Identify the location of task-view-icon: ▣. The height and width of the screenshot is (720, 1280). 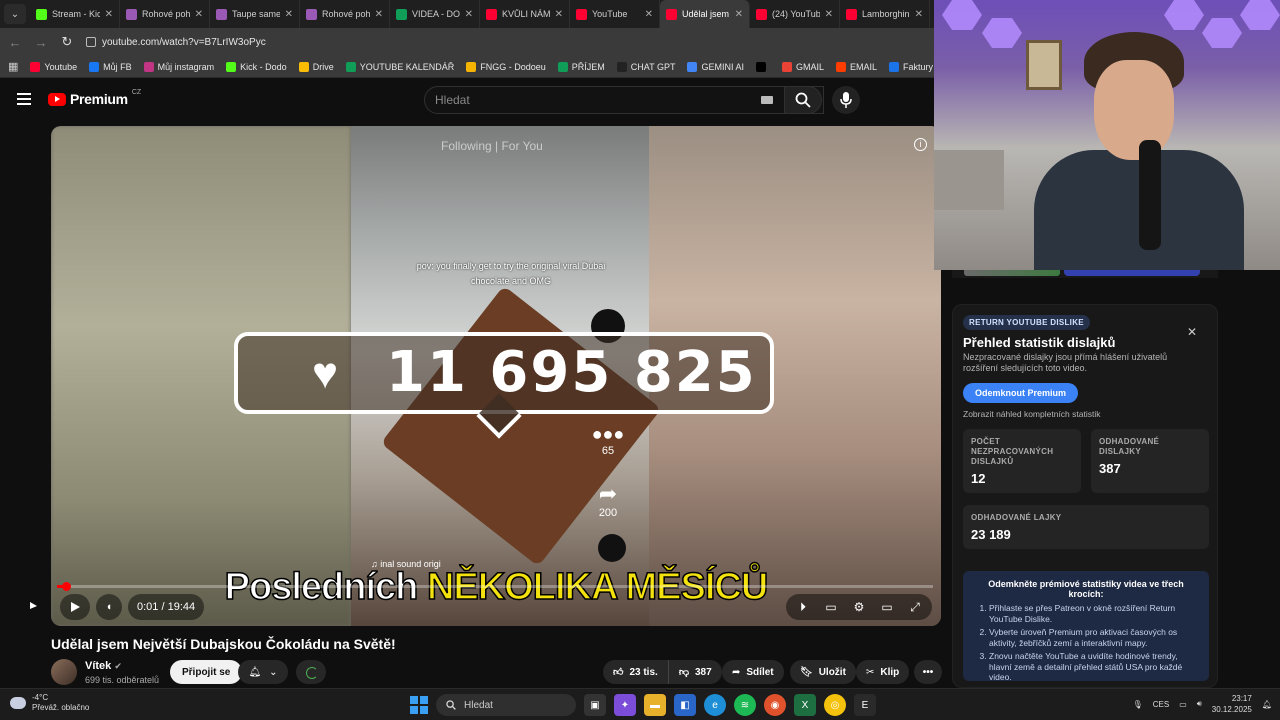
(595, 705).